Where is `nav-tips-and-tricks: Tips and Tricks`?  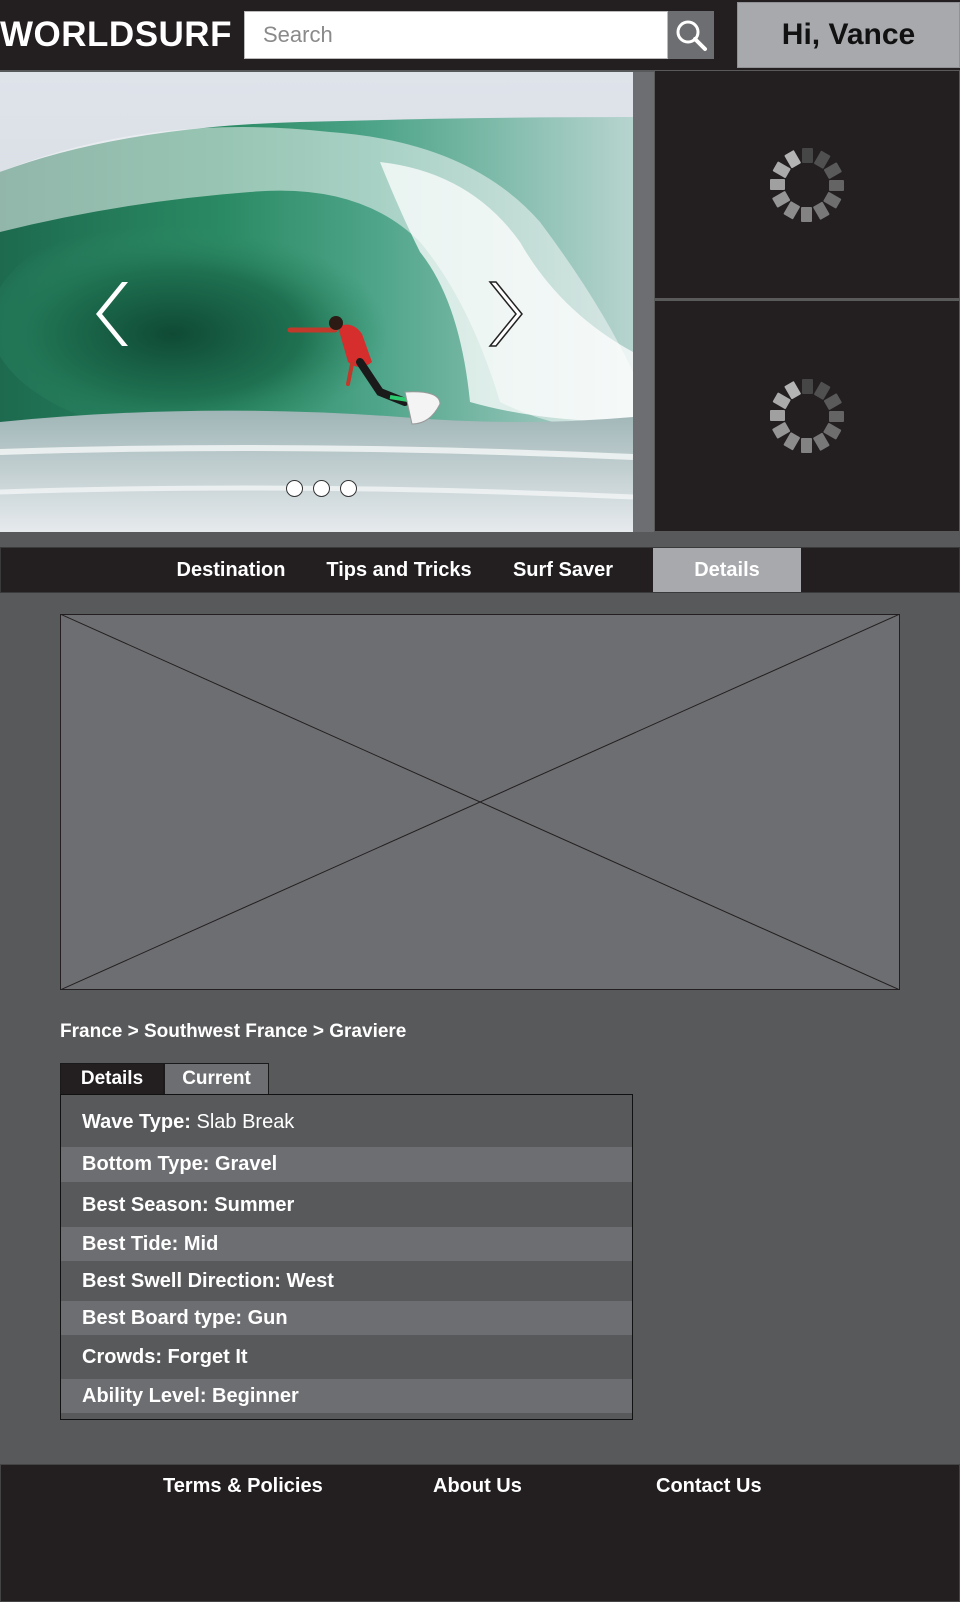
nav-tips-and-tricks: Tips and Tricks is located at coordinates (399, 570).